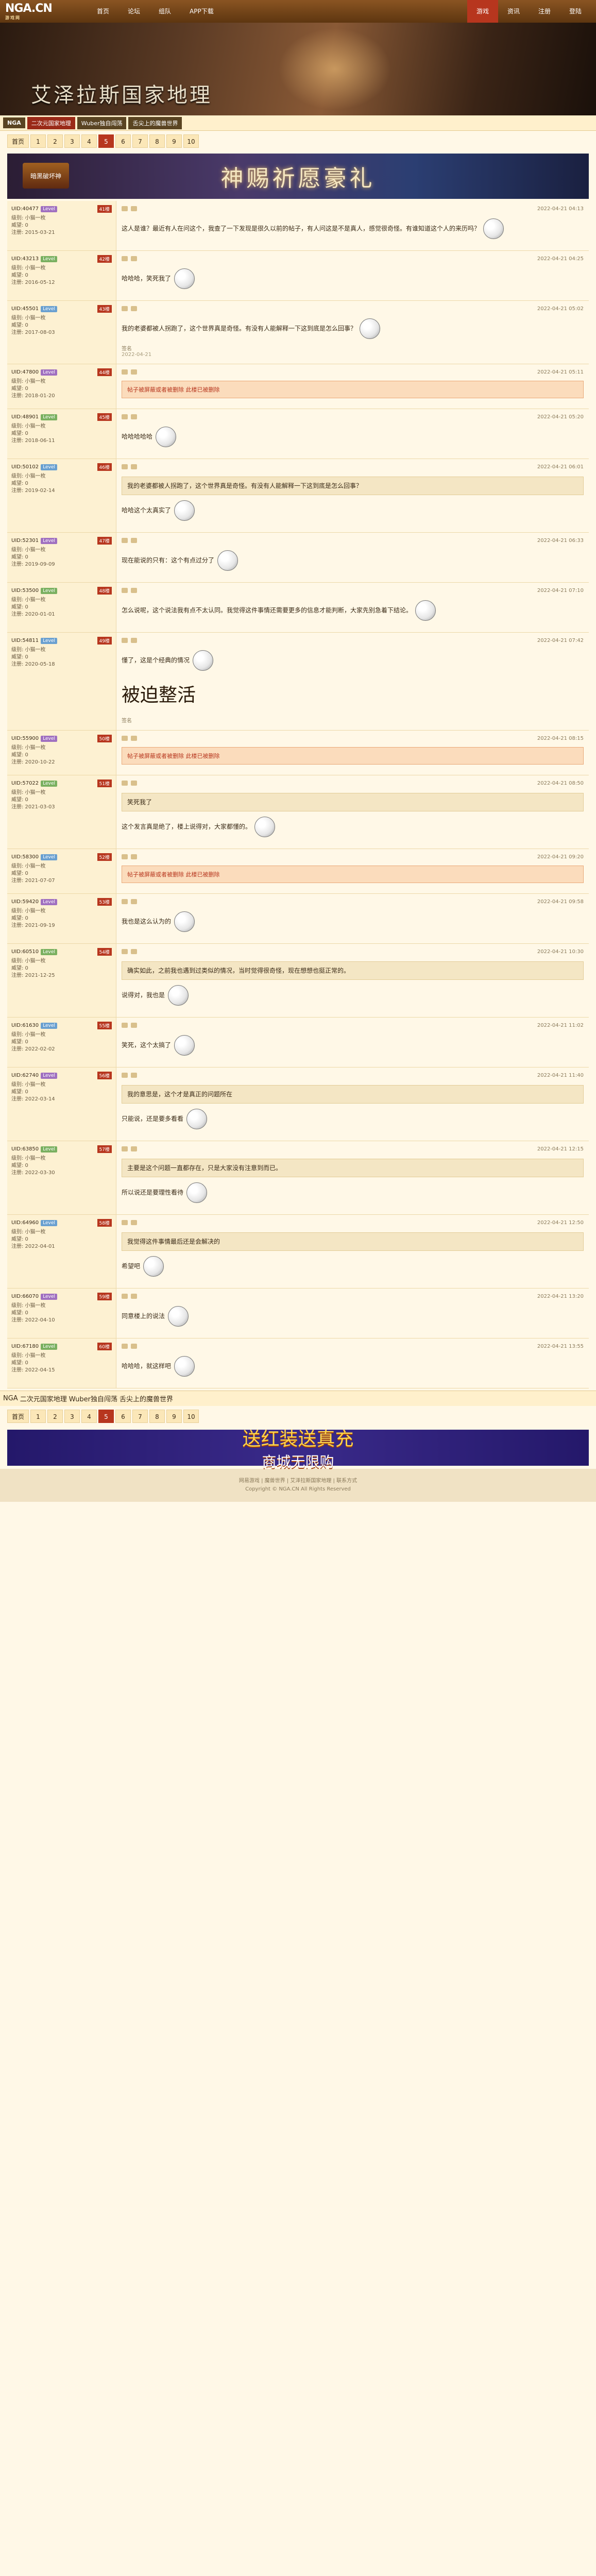 Image resolution: width=596 pixels, height=2576 pixels. I want to click on user-id: UID:64960, so click(25, 1223).